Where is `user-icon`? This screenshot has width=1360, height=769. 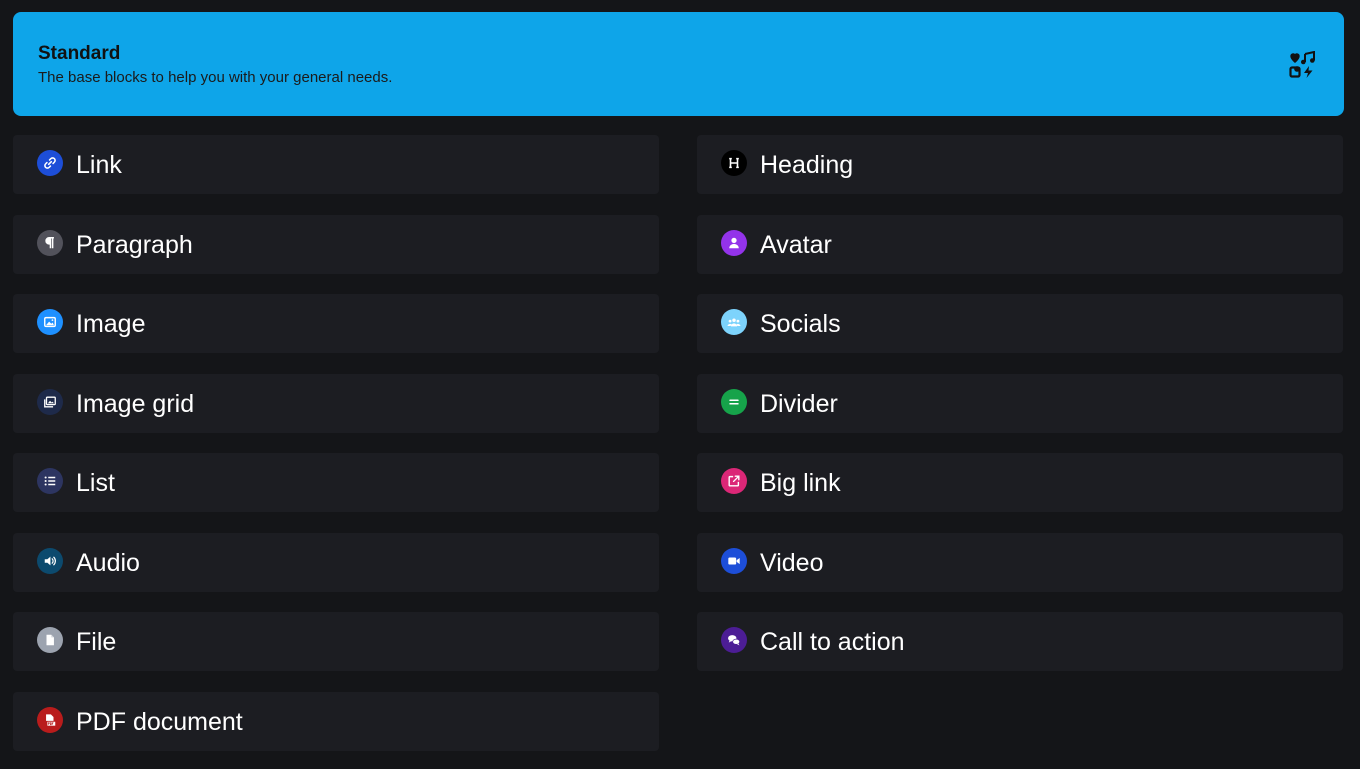 user-icon is located at coordinates (734, 242).